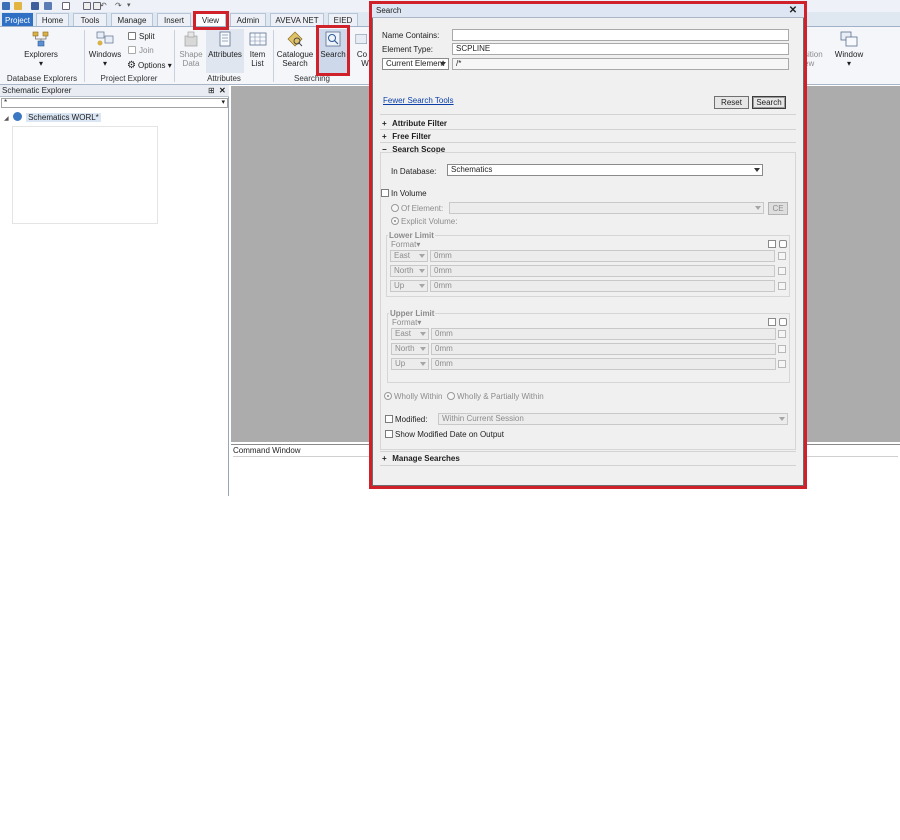  I want to click on options-button: ⚙ Options ▾, so click(149, 65).